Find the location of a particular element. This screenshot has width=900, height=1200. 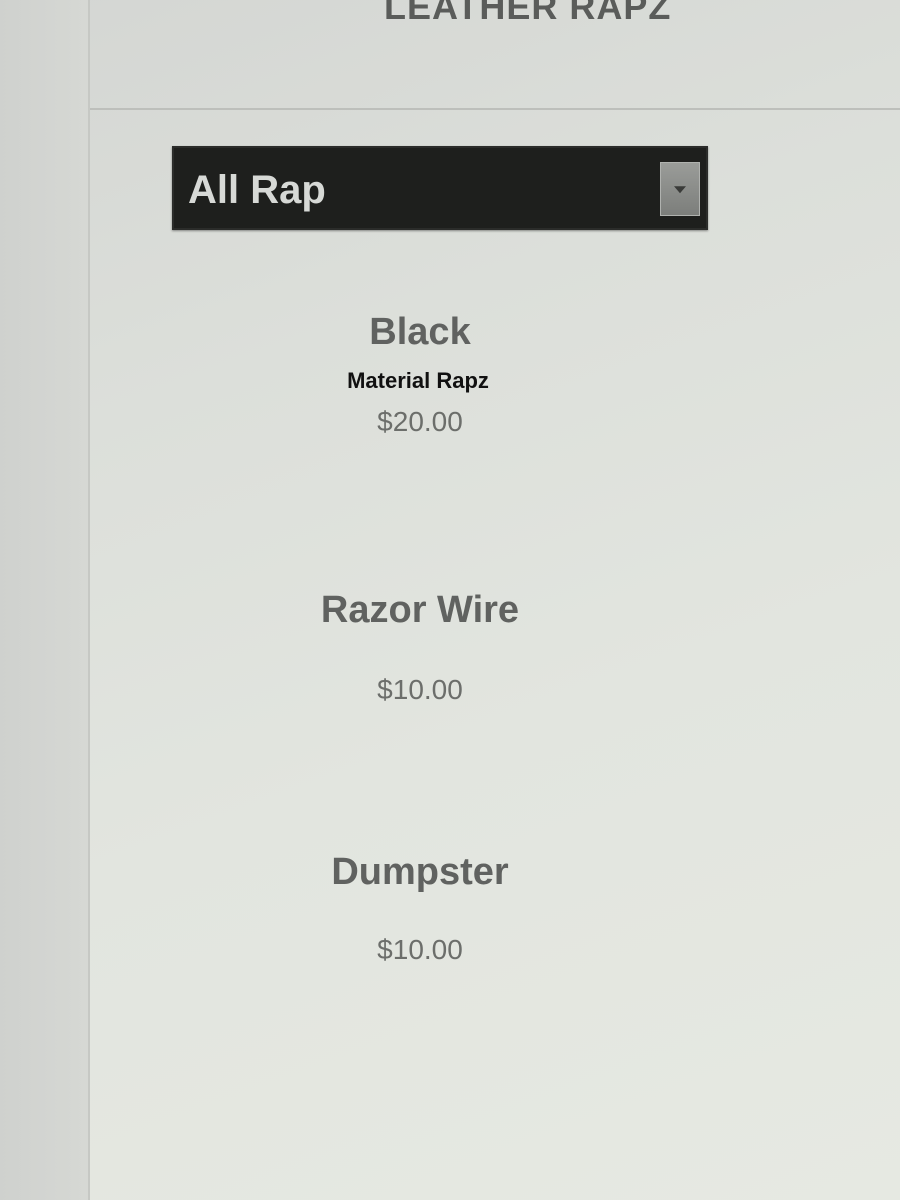

product-subtitle: Material Rapz is located at coordinates (418, 380).